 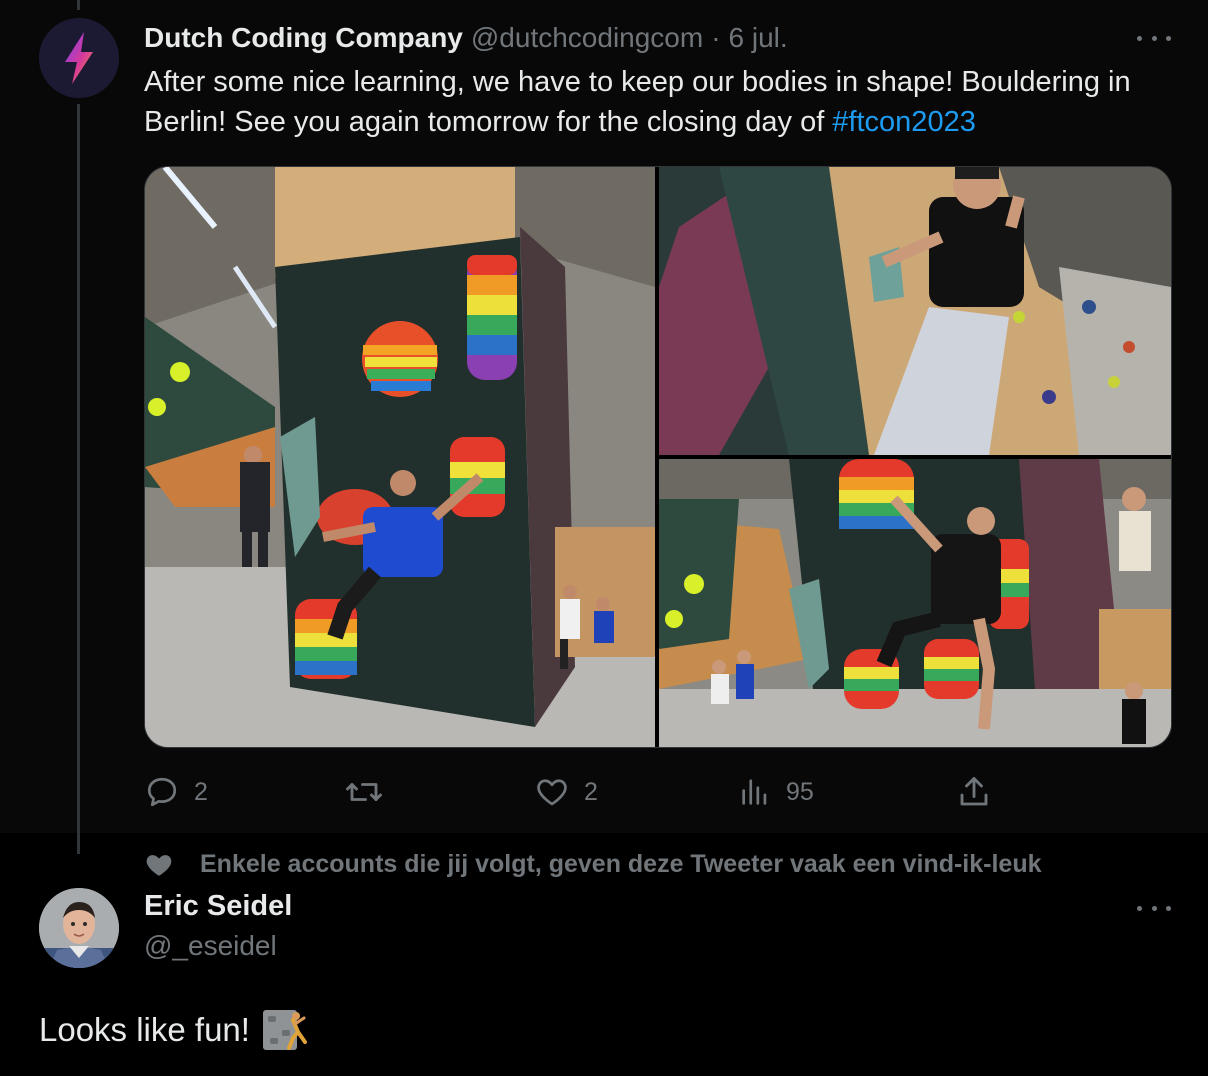 I want to click on retweet-icon, so click(x=364, y=792).